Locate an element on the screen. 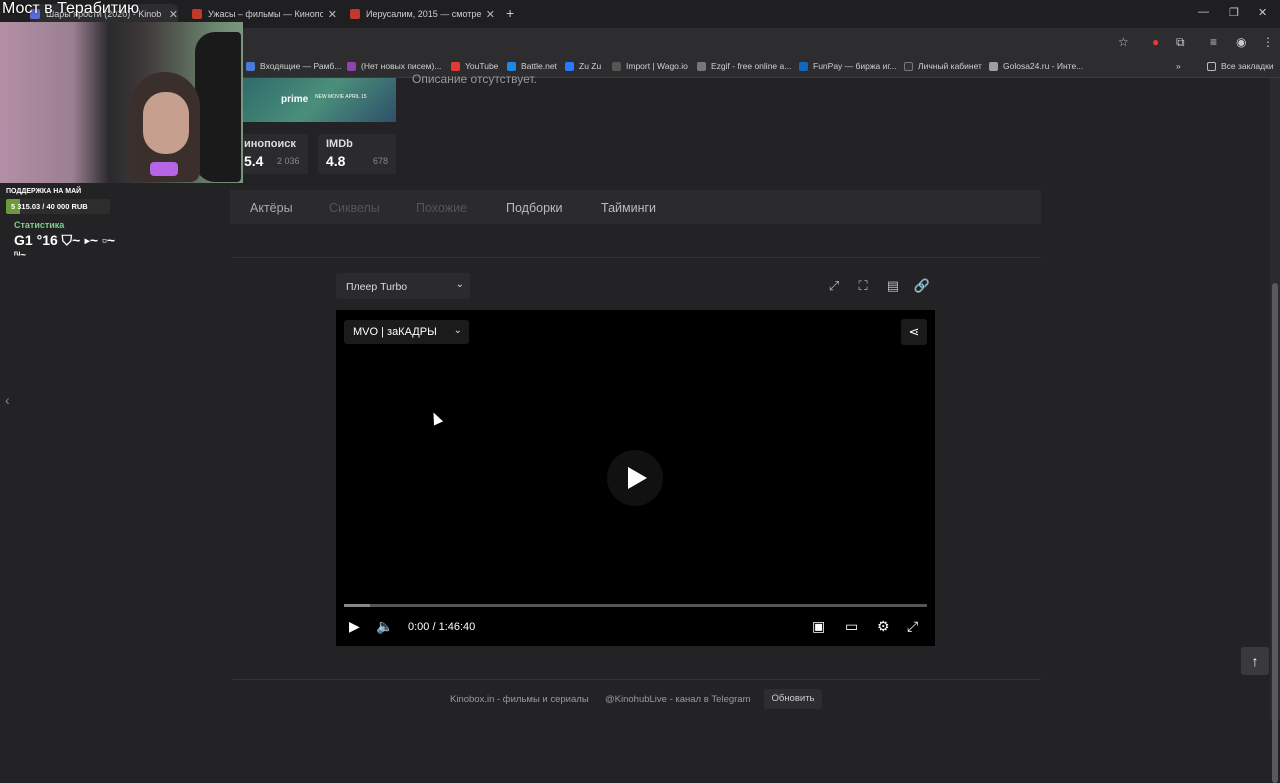 This screenshot has width=1280, height=783. media-icon: ≡ is located at coordinates (1213, 42).